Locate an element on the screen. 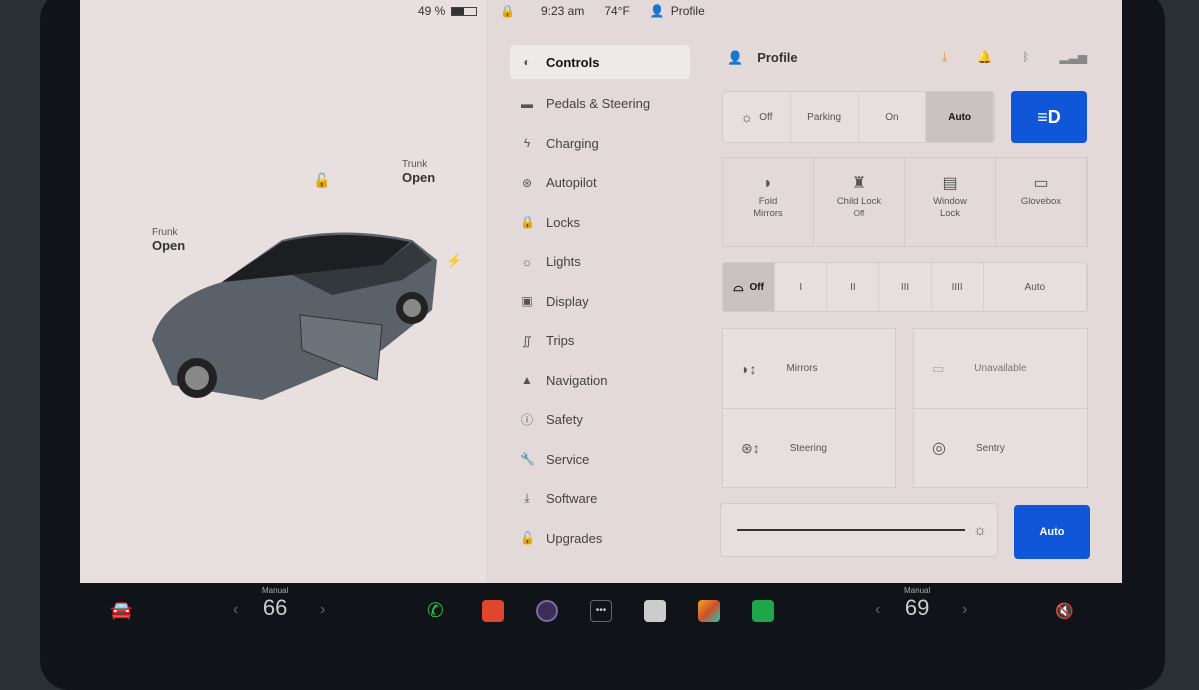  wiper-selector: ⌓ Off I II III IIII Auto is located at coordinates (905, 287).